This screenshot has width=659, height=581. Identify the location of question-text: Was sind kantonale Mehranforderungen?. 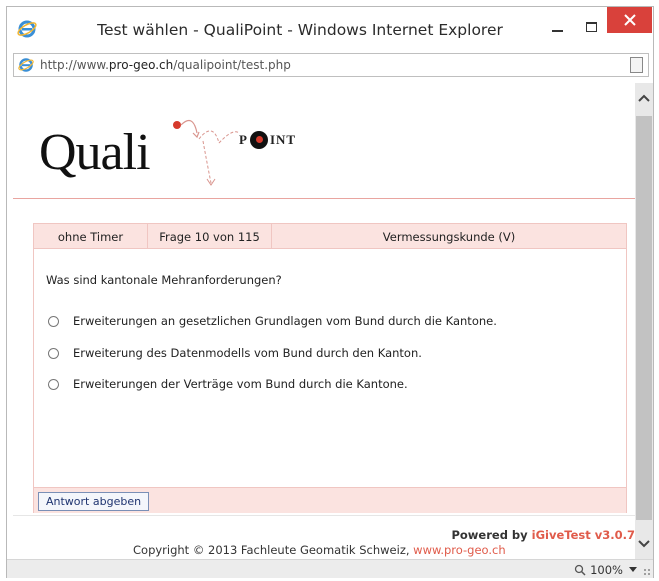
(164, 280).